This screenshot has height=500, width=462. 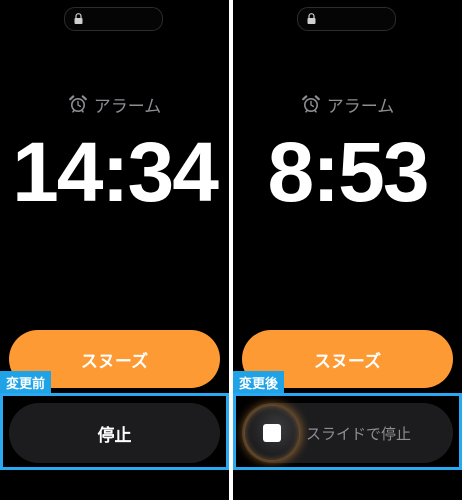 What do you see at coordinates (115, 172) in the screenshot?
I see `alarm-time: 14:34` at bounding box center [115, 172].